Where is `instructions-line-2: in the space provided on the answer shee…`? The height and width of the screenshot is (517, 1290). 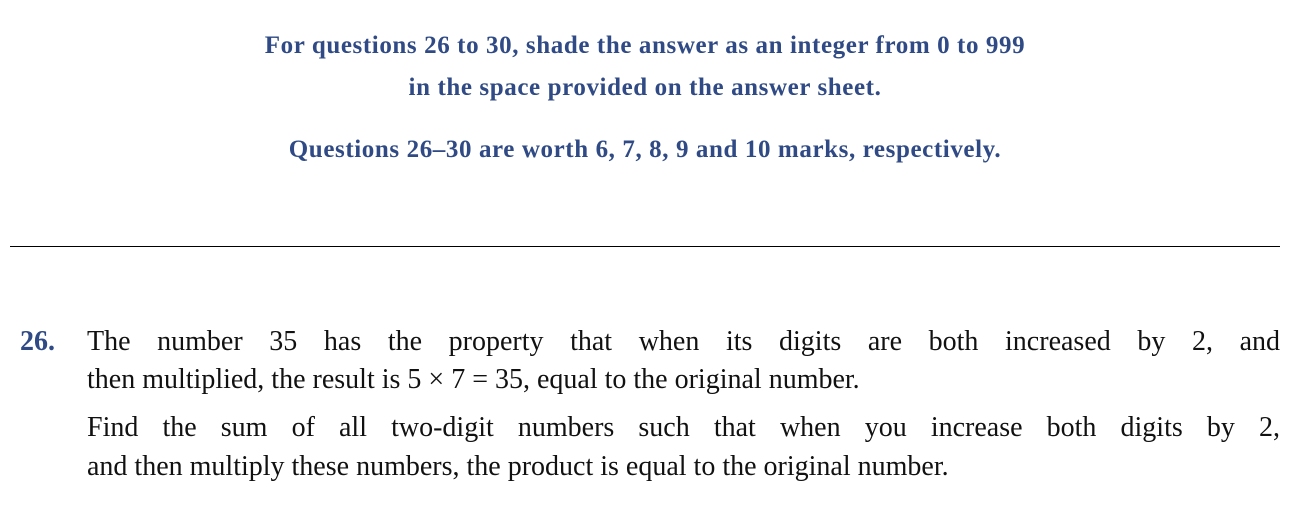 instructions-line-2: in the space provided on the answer shee… is located at coordinates (645, 87).